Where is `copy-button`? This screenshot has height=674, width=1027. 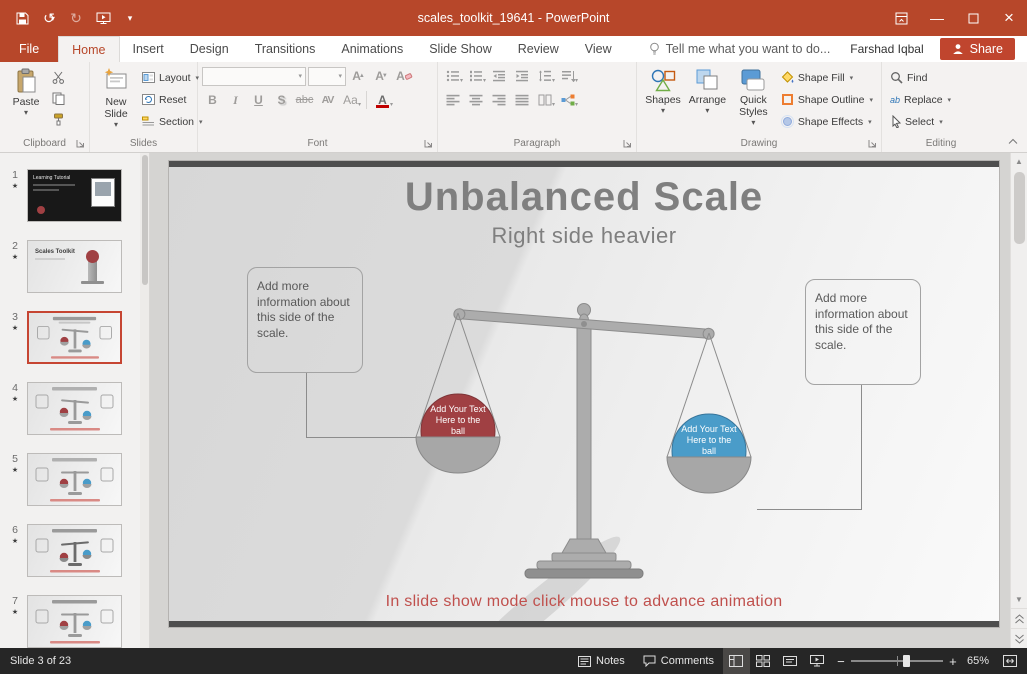
copy-button is located at coordinates (58, 98).